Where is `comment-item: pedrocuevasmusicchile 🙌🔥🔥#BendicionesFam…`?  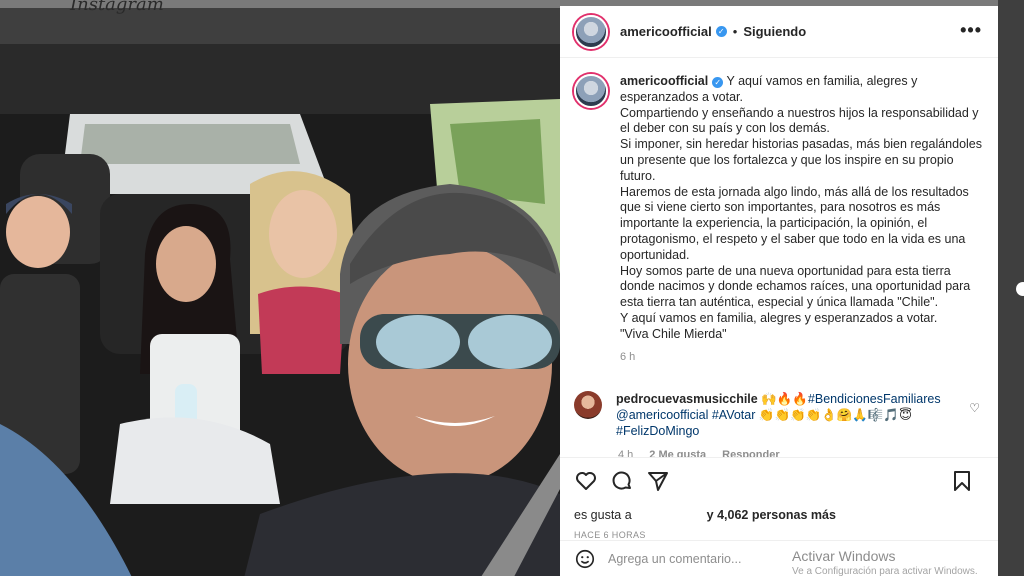 comment-item: pedrocuevasmusicchile 🙌🔥🔥#BendicionesFam… is located at coordinates (779, 414).